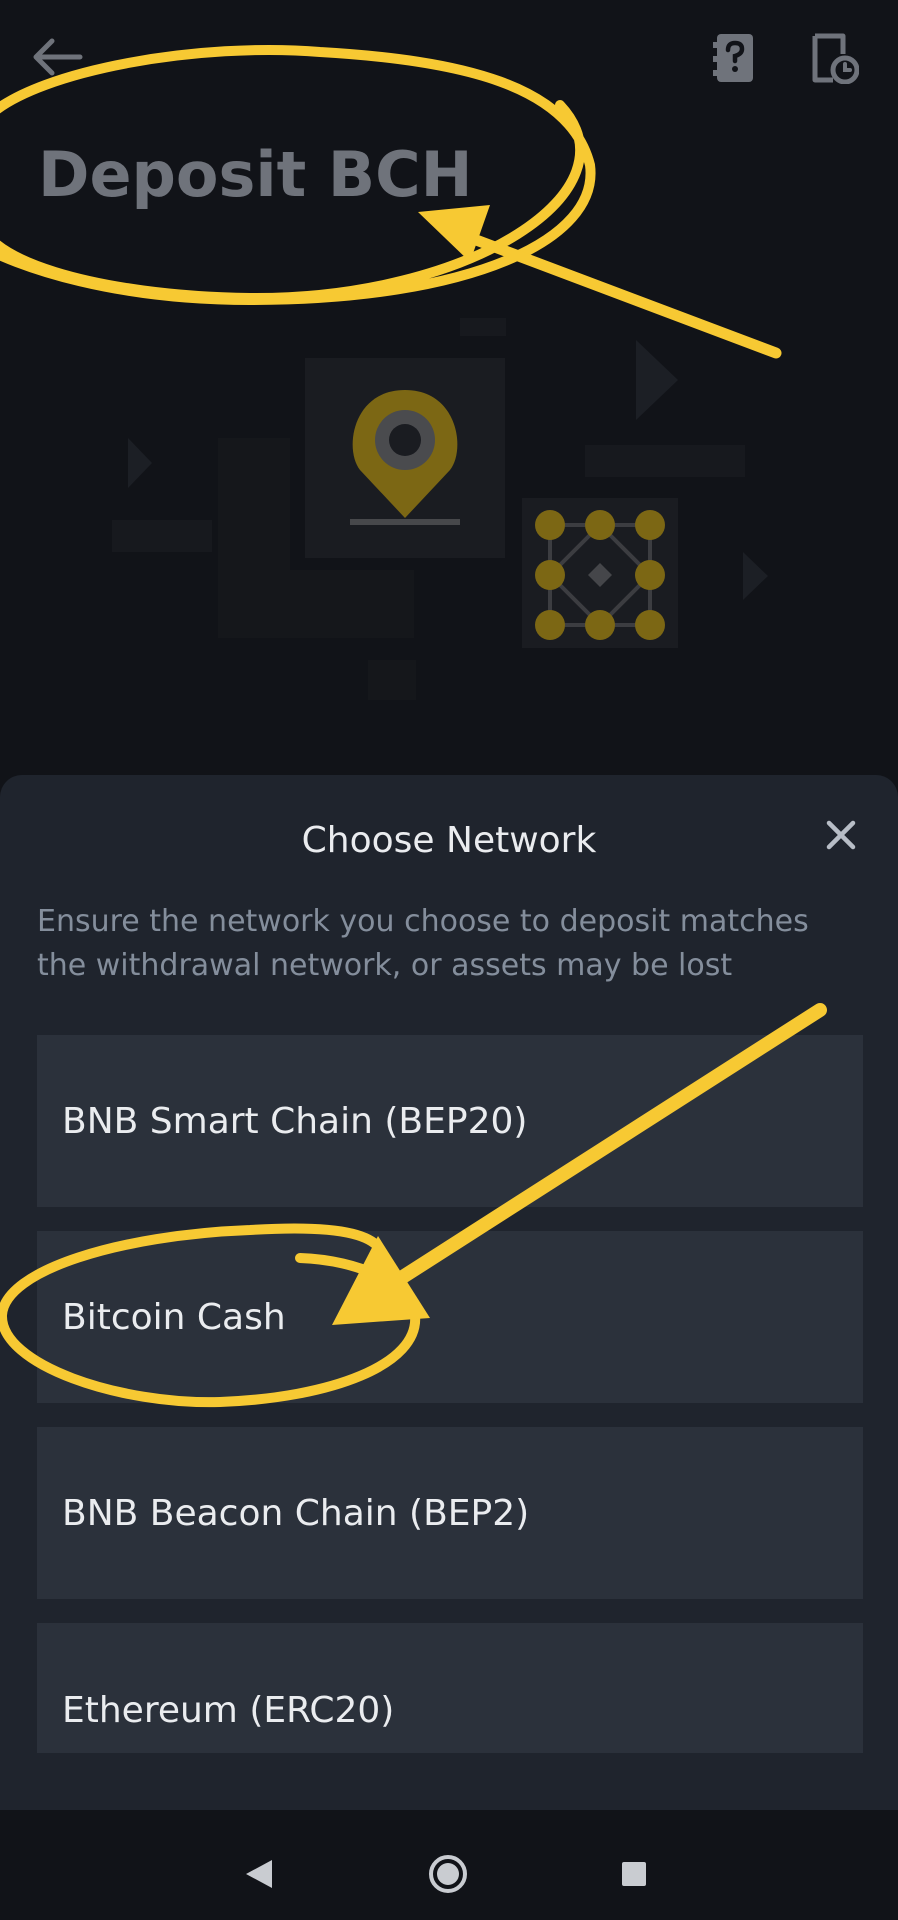 This screenshot has height=1920, width=898. I want to click on network-option-erc20: Ethereum (ERC20), so click(450, 1688).